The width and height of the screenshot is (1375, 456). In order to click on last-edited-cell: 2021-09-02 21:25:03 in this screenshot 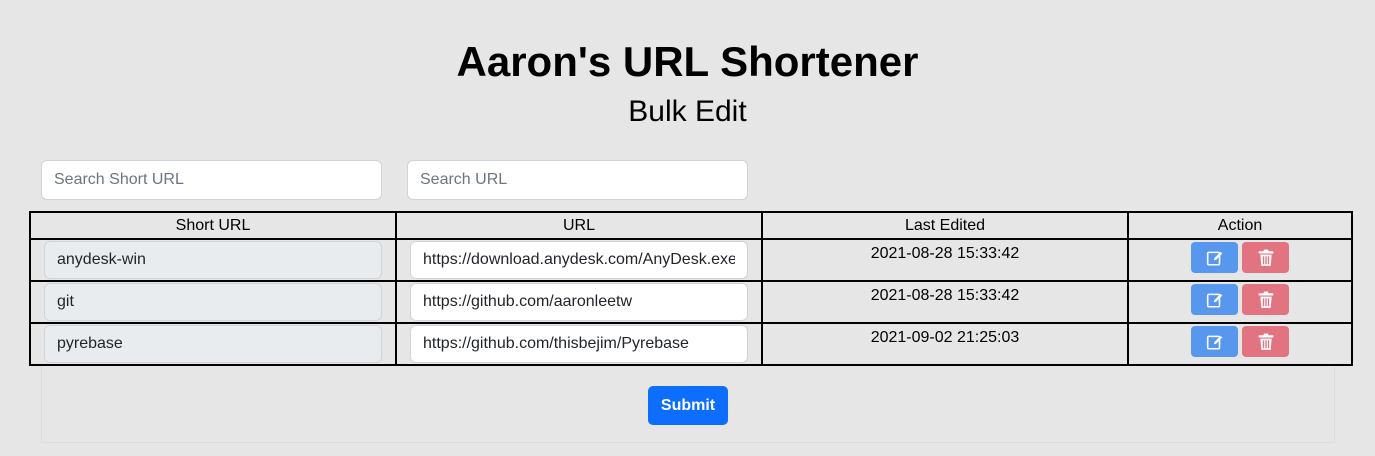, I will do `click(945, 344)`.